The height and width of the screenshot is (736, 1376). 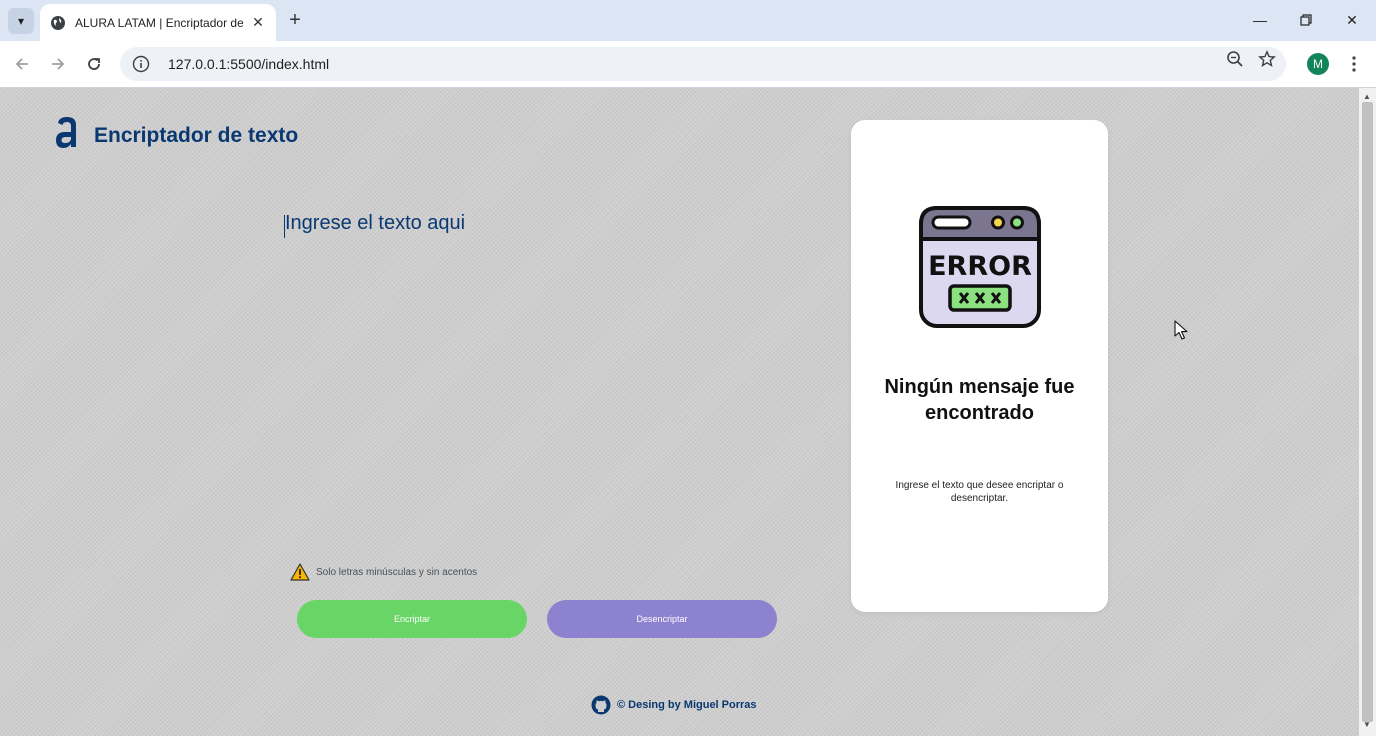 I want to click on close-tab-icon: ✕, so click(x=258, y=22).